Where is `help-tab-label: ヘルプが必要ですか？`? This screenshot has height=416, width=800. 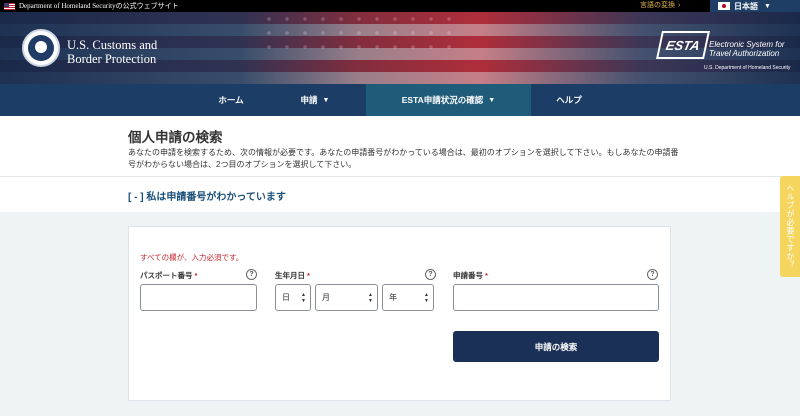
help-tab-label: ヘルプが必要ですか？ is located at coordinates (790, 226).